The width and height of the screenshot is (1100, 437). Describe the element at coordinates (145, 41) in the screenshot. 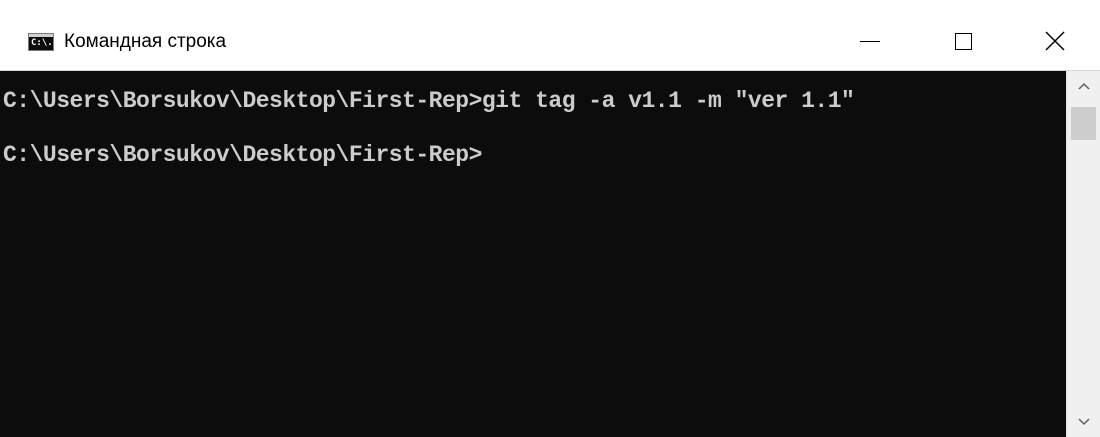

I see `window-title: Командная строка` at that location.